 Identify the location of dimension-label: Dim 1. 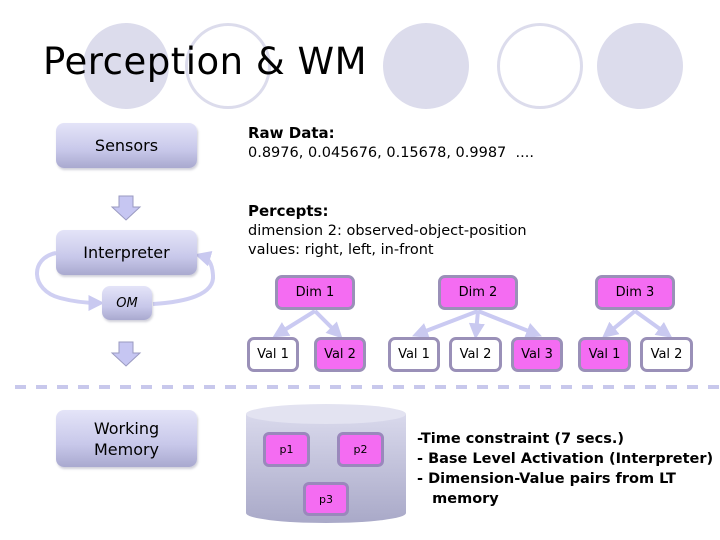
(315, 292).